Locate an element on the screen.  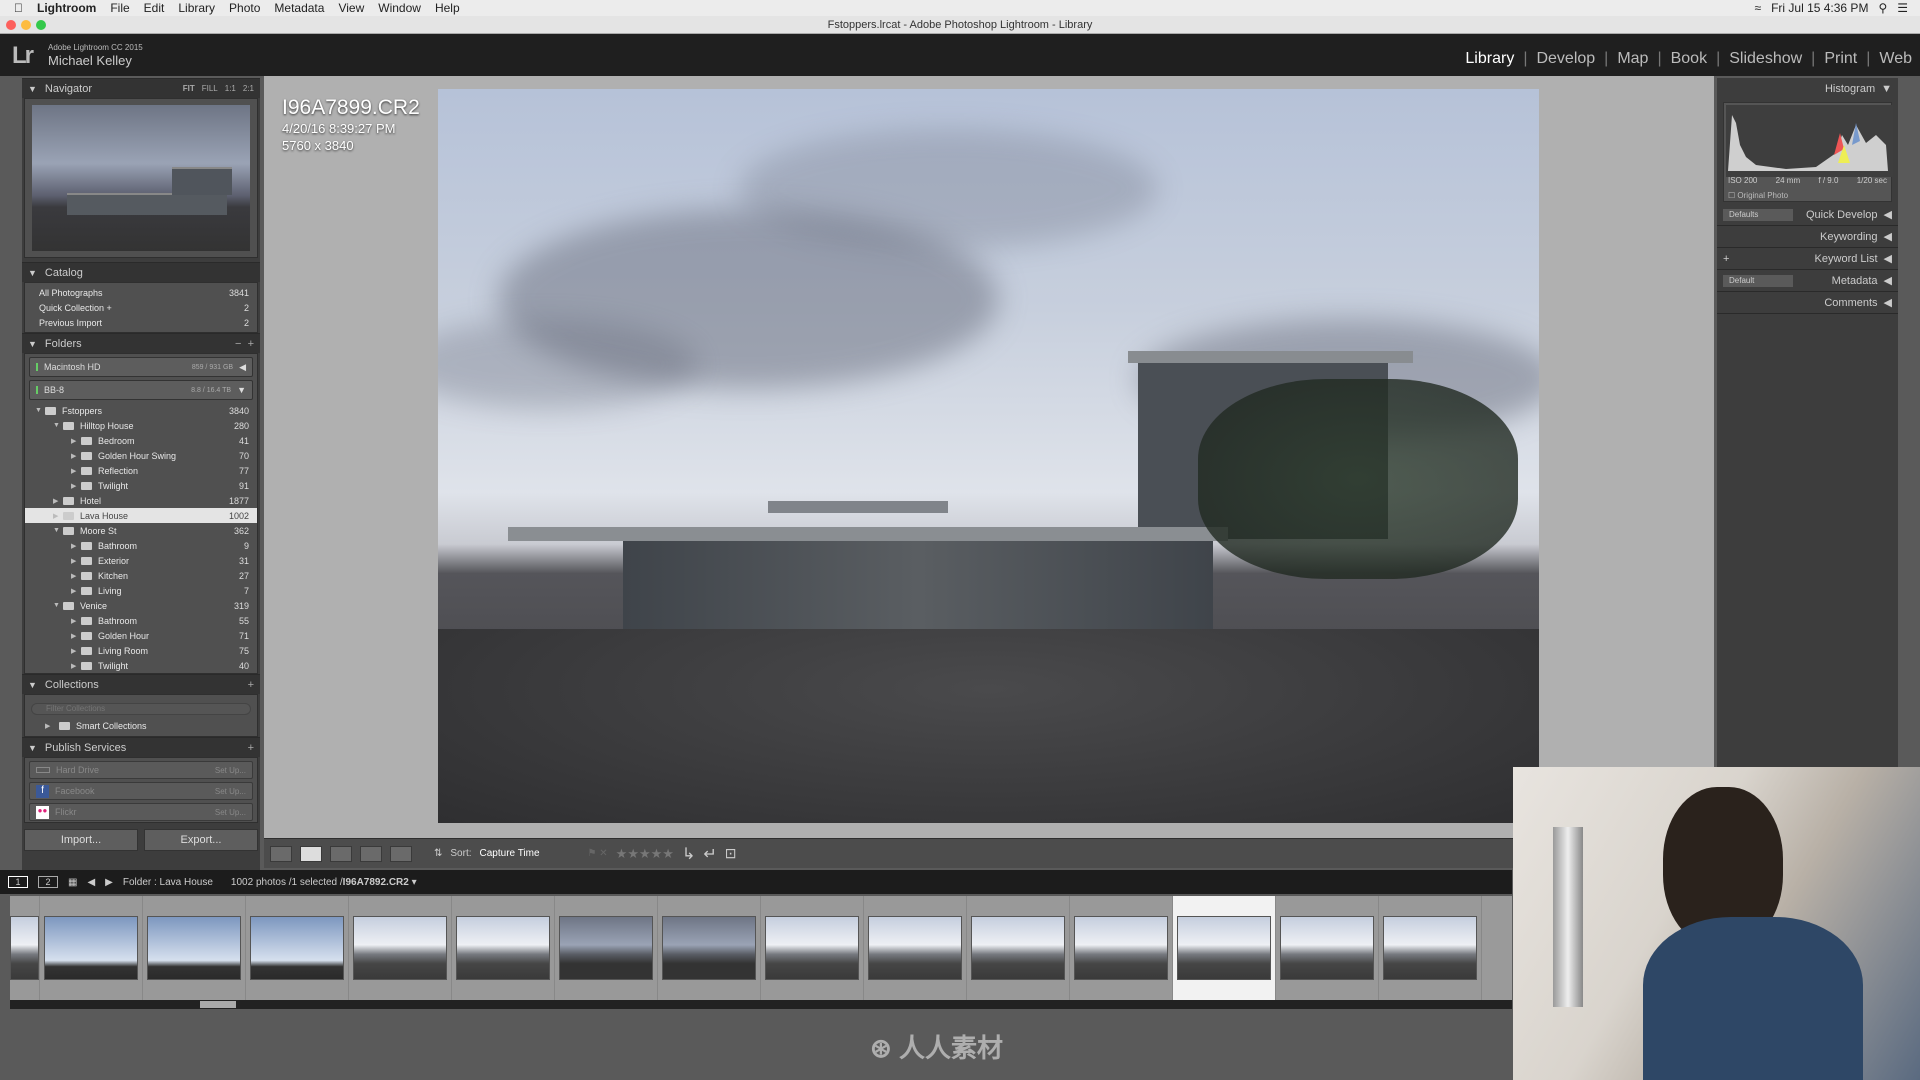
menu-metadata: Metadata is located at coordinates (299, 8).